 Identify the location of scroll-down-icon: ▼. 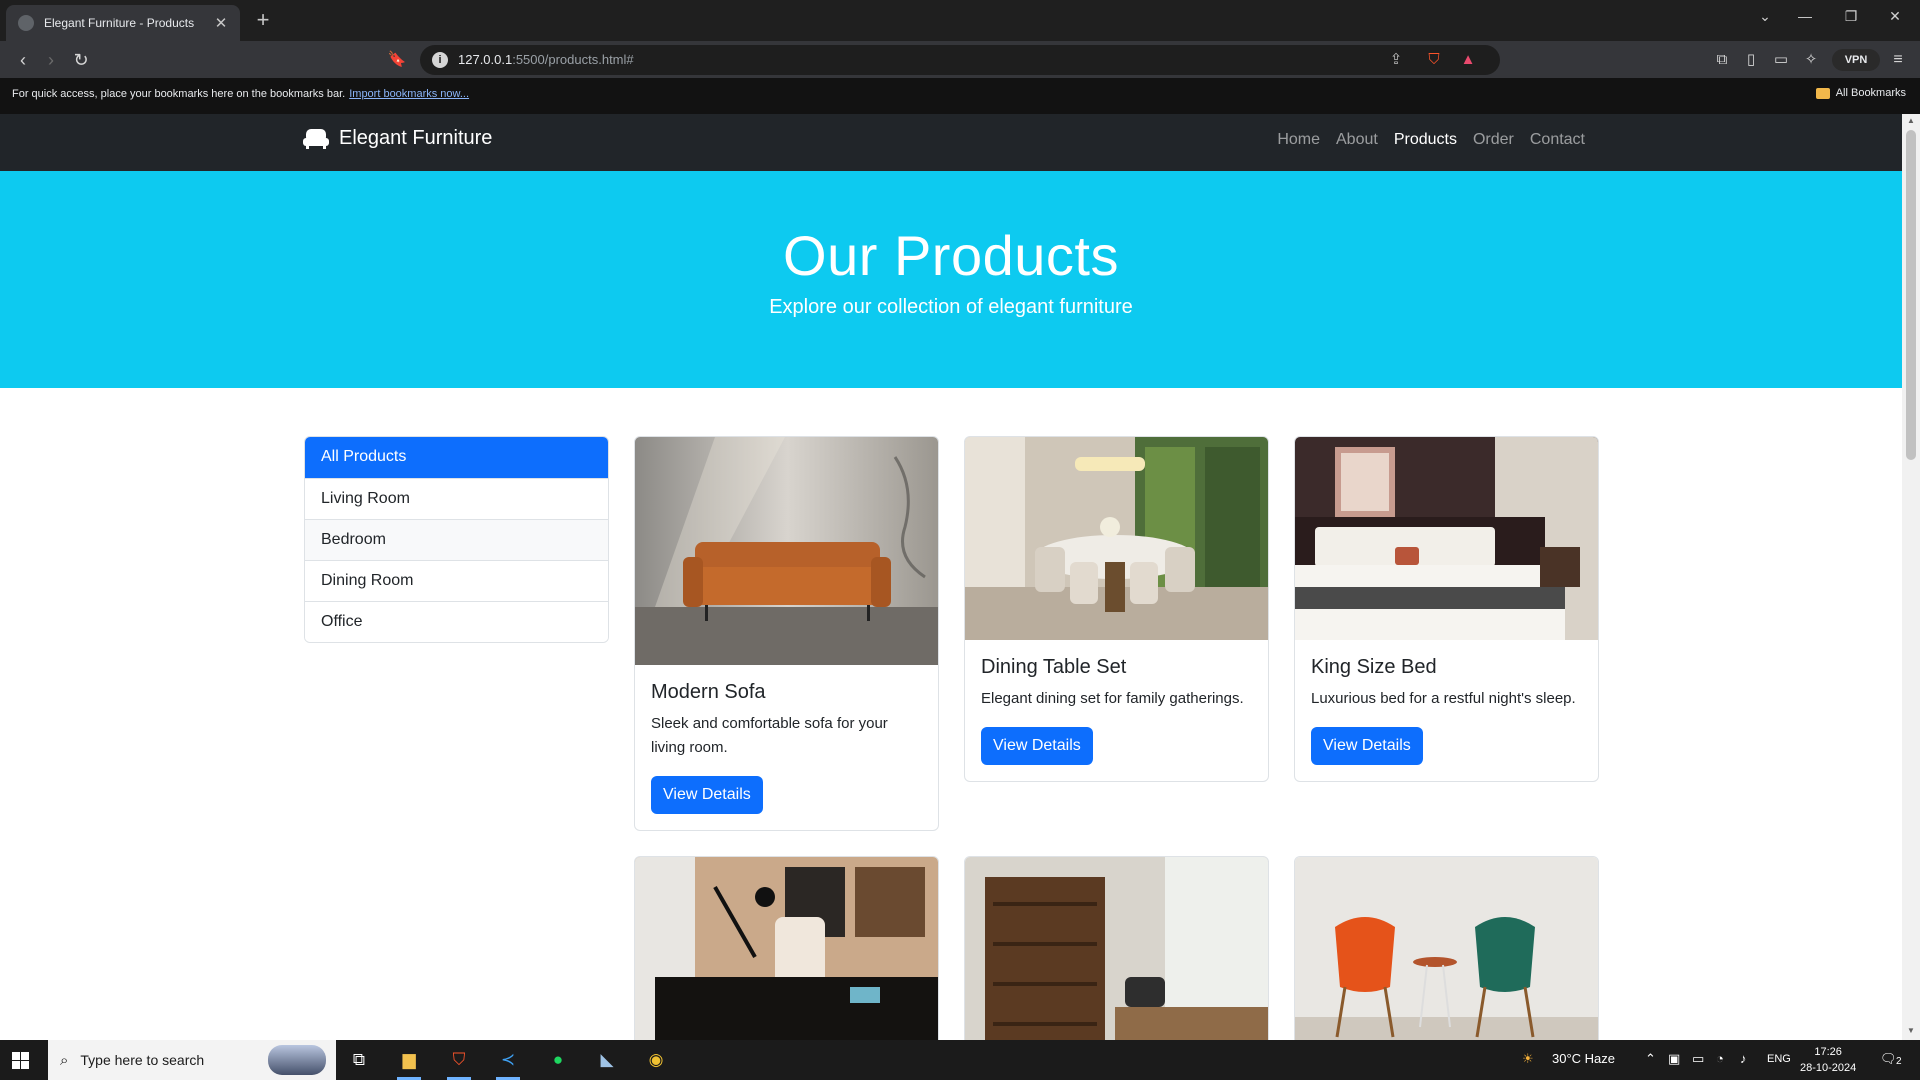
(1911, 1030).